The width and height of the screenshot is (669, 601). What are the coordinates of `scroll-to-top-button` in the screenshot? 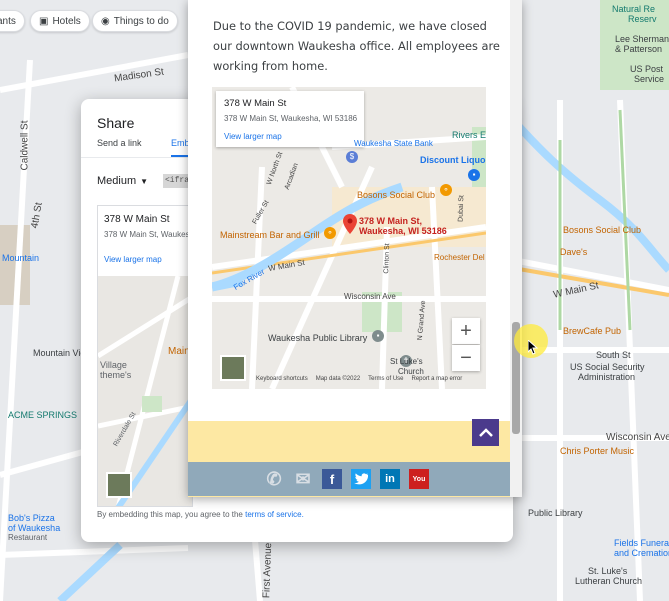 It's located at (485, 432).